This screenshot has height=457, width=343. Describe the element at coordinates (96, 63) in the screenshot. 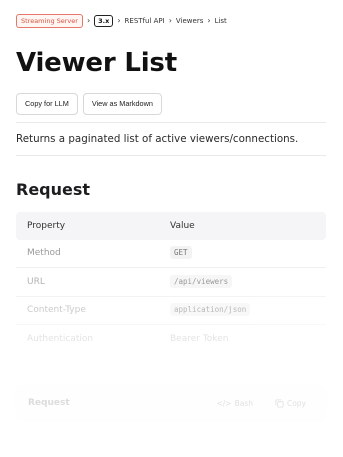

I see `page-title: Viewer List` at that location.